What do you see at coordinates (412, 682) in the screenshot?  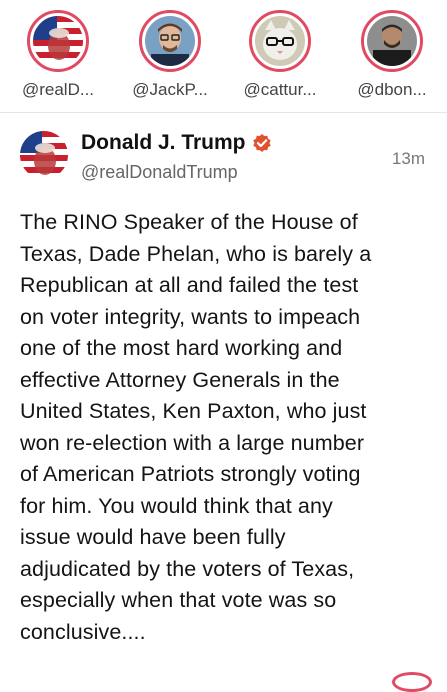 I see `next-post-avatar-ring` at bounding box center [412, 682].